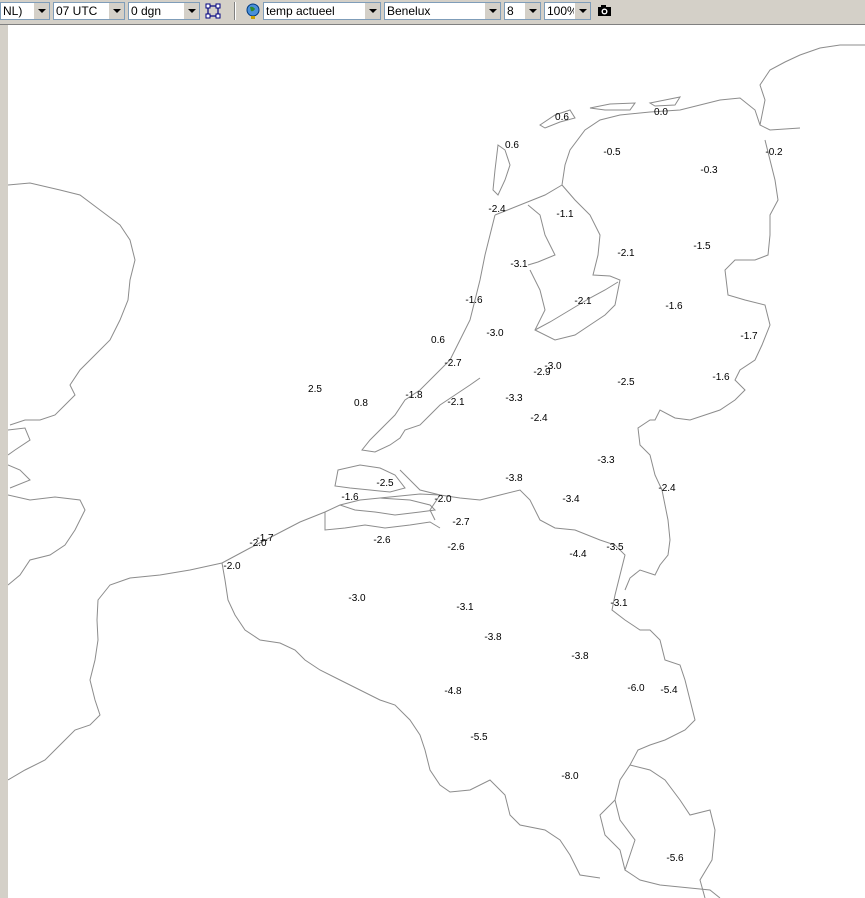  I want to click on coastline-france, so click(115, 671).